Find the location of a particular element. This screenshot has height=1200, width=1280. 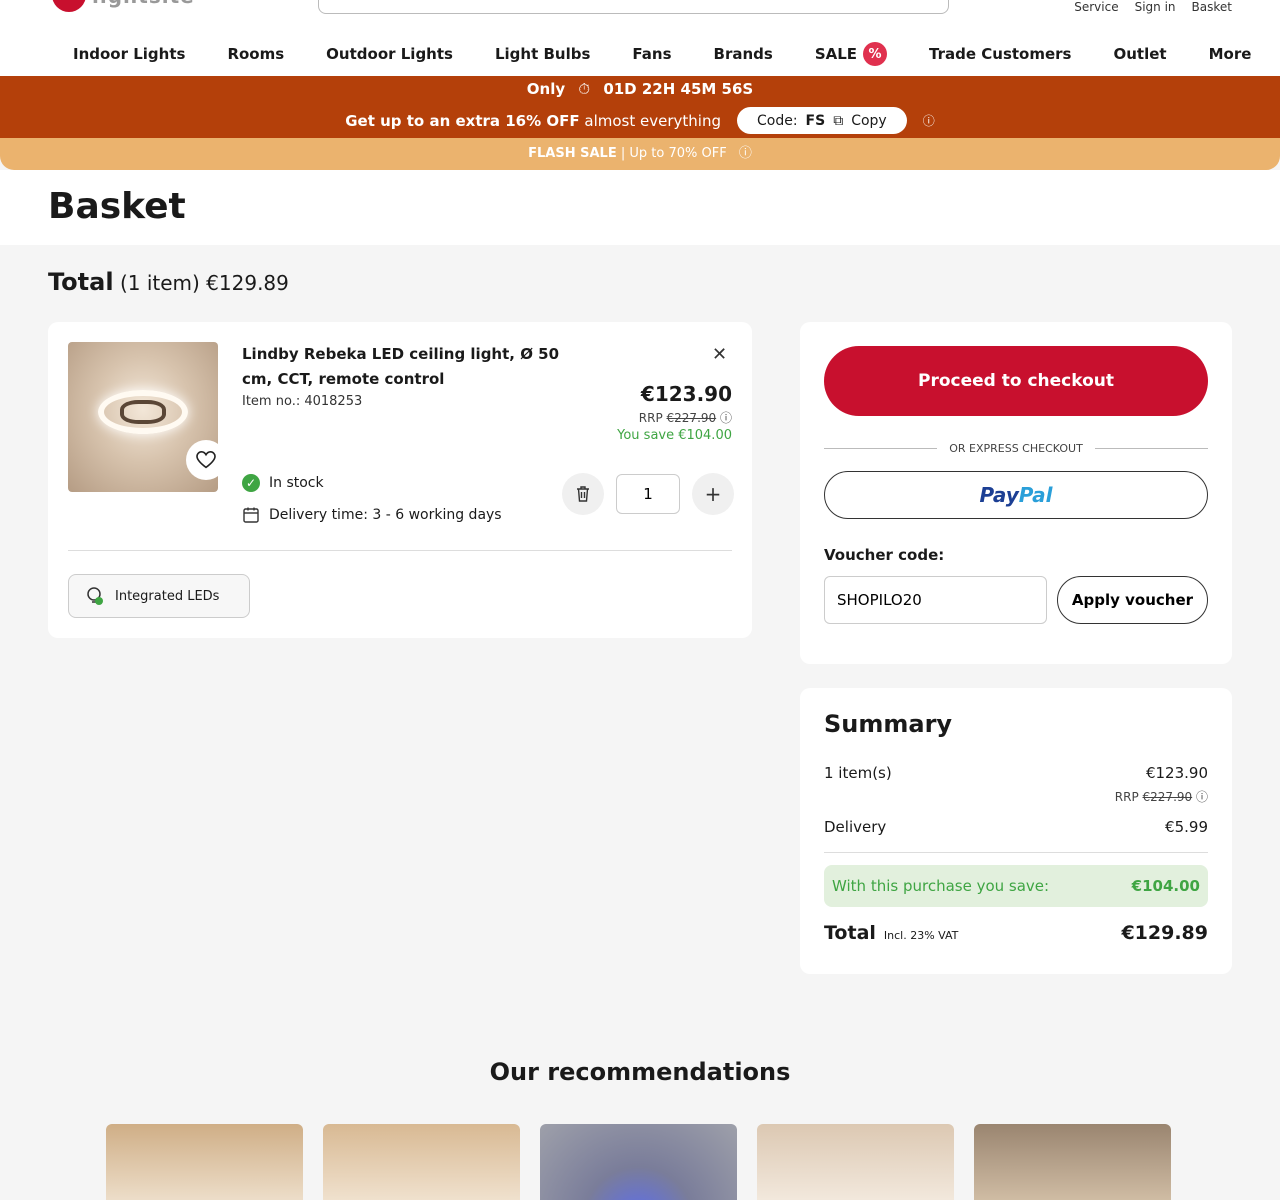

total-amount: €129.89 is located at coordinates (247, 283).